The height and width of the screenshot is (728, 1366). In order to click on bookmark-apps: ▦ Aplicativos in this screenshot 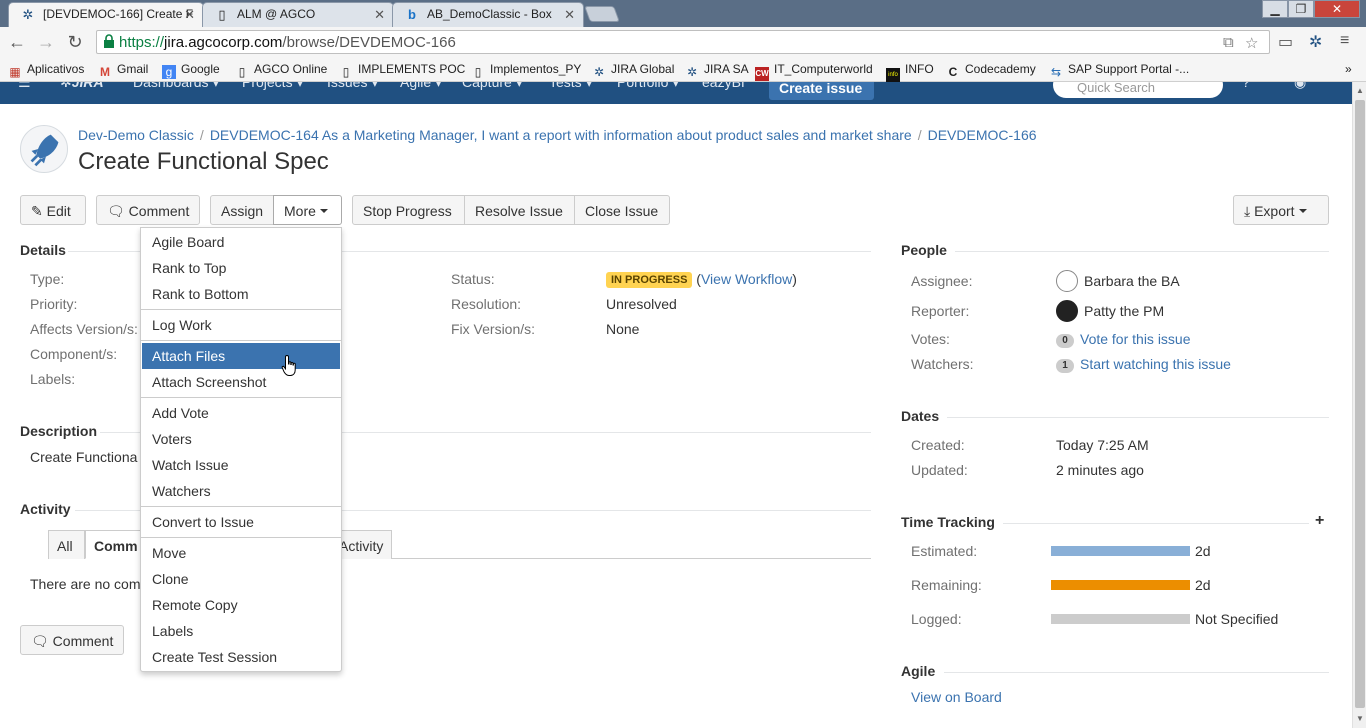, I will do `click(46, 70)`.